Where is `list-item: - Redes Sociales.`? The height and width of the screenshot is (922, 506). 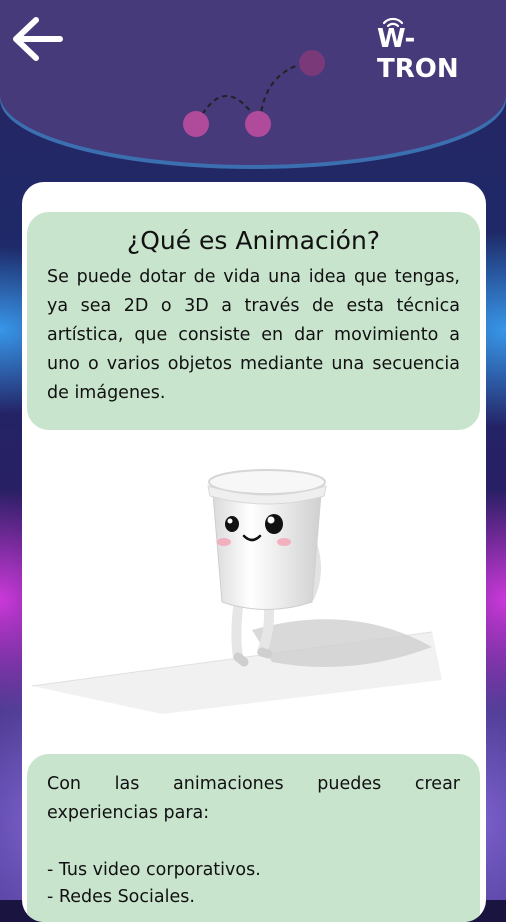 list-item: - Redes Sociales. is located at coordinates (121, 897).